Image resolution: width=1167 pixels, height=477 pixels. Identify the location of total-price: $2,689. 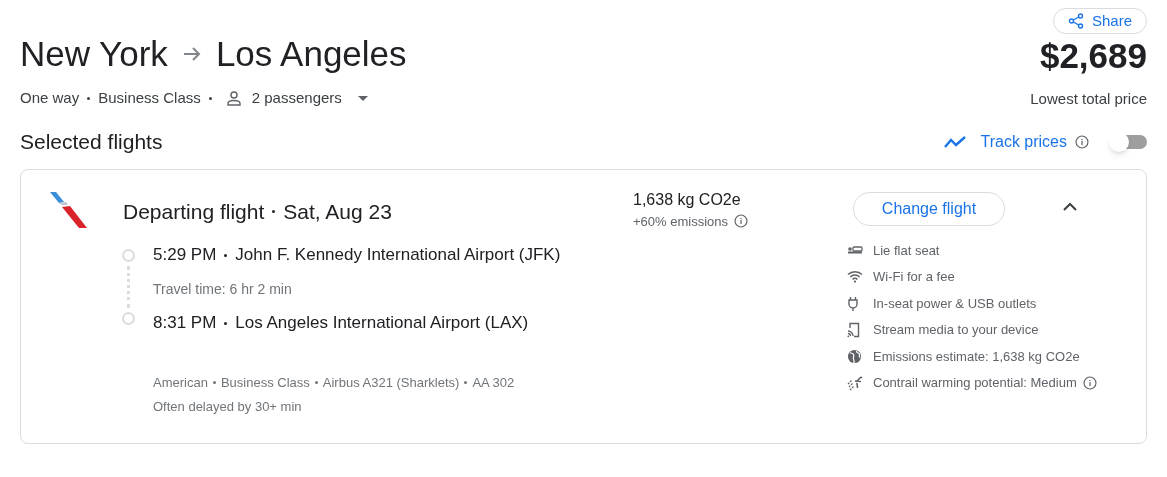
(1093, 56).